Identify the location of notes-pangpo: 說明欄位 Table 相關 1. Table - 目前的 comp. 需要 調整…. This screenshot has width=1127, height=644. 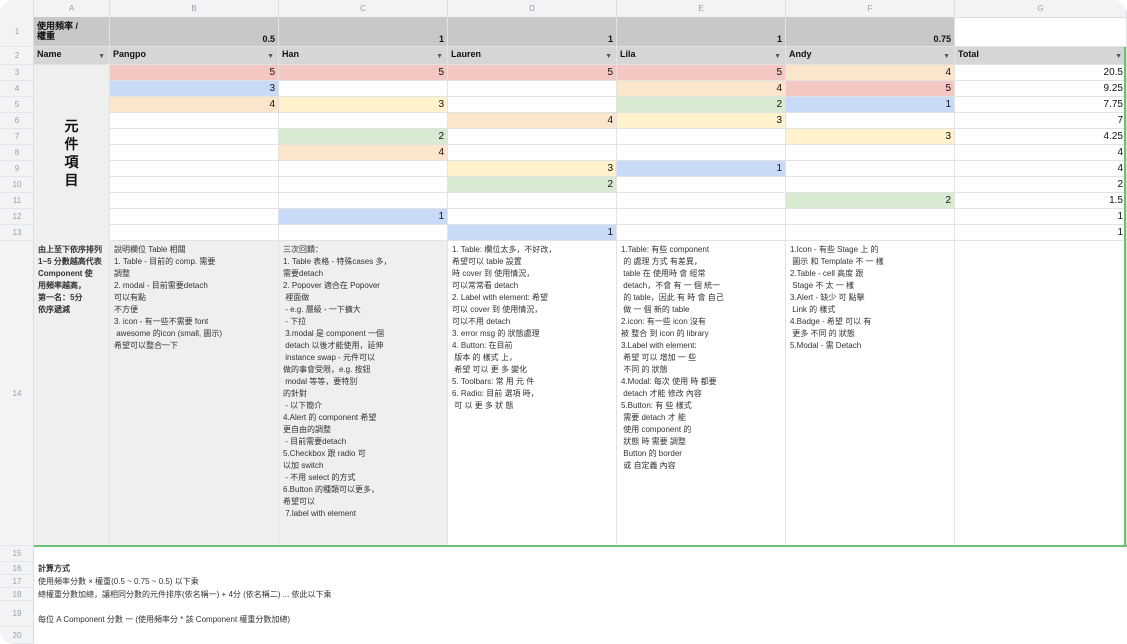
(194, 393).